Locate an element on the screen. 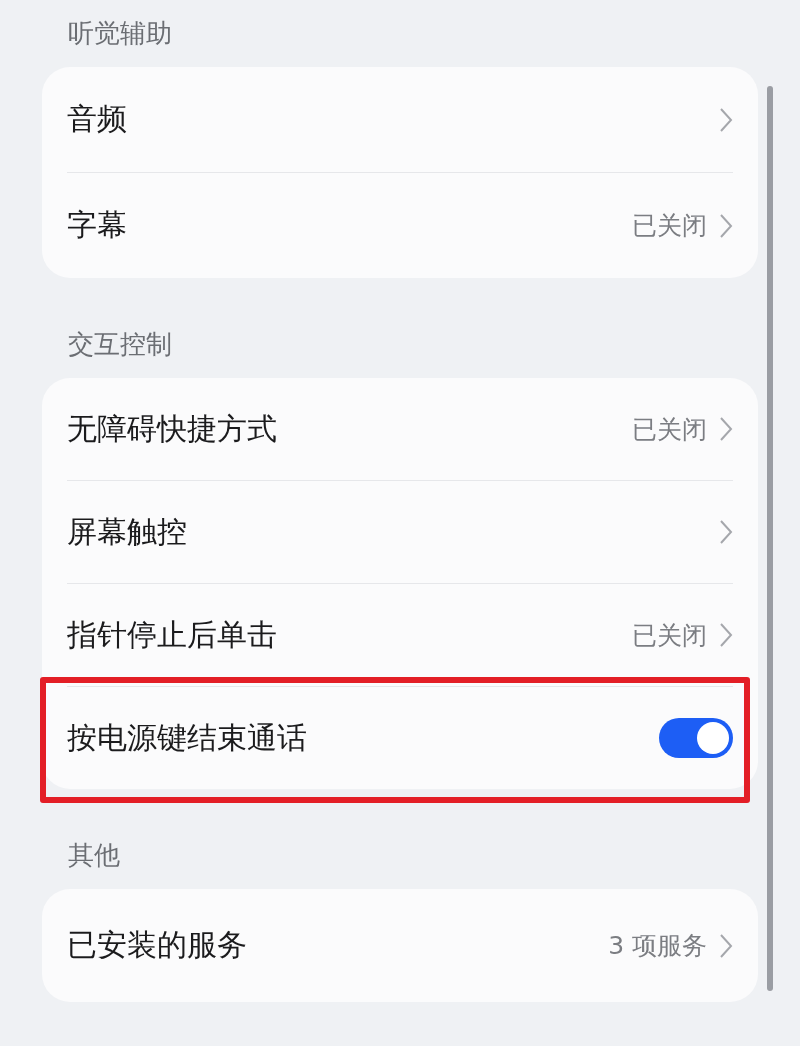 Image resolution: width=800 pixels, height=1046 pixels. setting-label: 音频 is located at coordinates (393, 119).